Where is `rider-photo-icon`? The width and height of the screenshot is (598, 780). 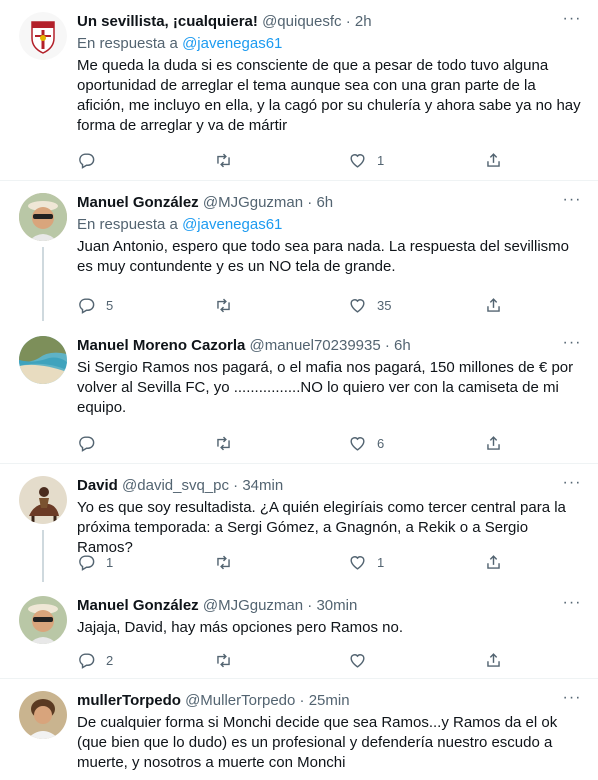 rider-photo-icon is located at coordinates (43, 500).